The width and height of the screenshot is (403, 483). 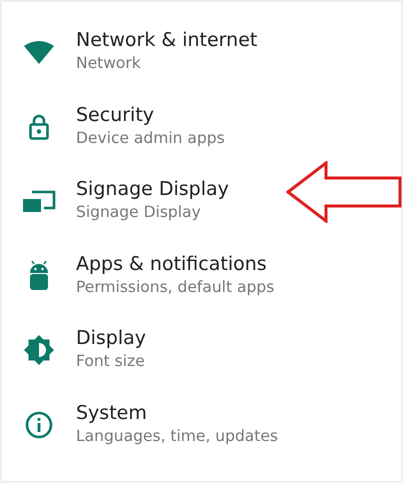 I want to click on lock-icon, so click(x=39, y=127).